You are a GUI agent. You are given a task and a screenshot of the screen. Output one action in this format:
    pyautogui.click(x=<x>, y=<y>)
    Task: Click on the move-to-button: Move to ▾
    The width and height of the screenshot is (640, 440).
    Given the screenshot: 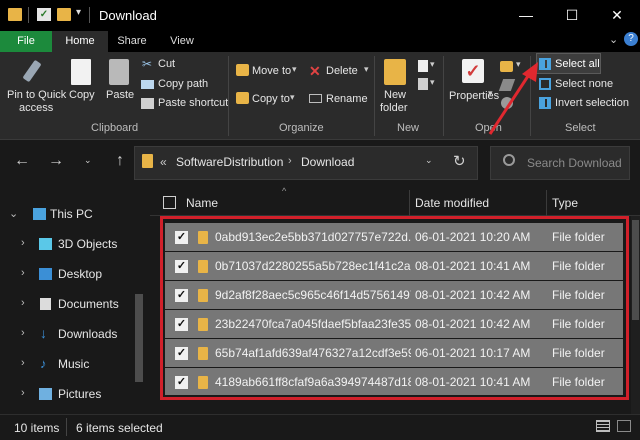 What is the action you would take?
    pyautogui.click(x=268, y=71)
    